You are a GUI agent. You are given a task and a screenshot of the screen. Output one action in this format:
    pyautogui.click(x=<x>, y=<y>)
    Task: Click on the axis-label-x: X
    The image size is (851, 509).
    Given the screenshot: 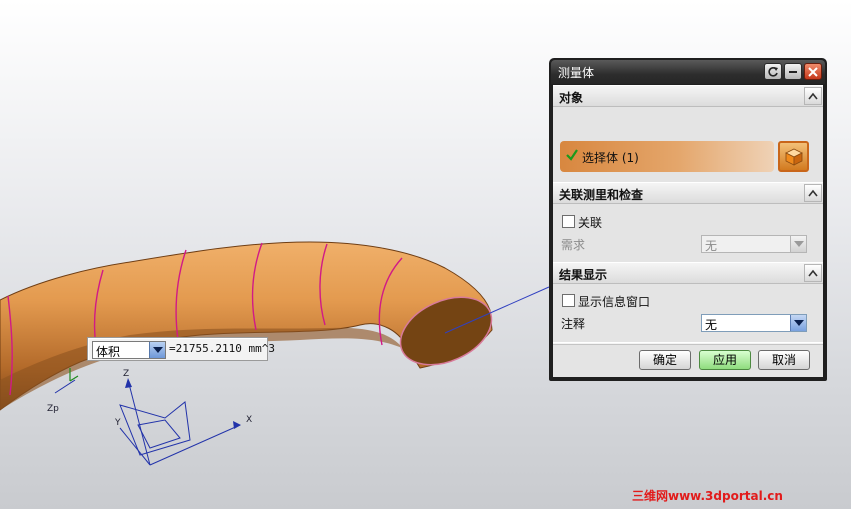 What is the action you would take?
    pyautogui.click(x=249, y=420)
    